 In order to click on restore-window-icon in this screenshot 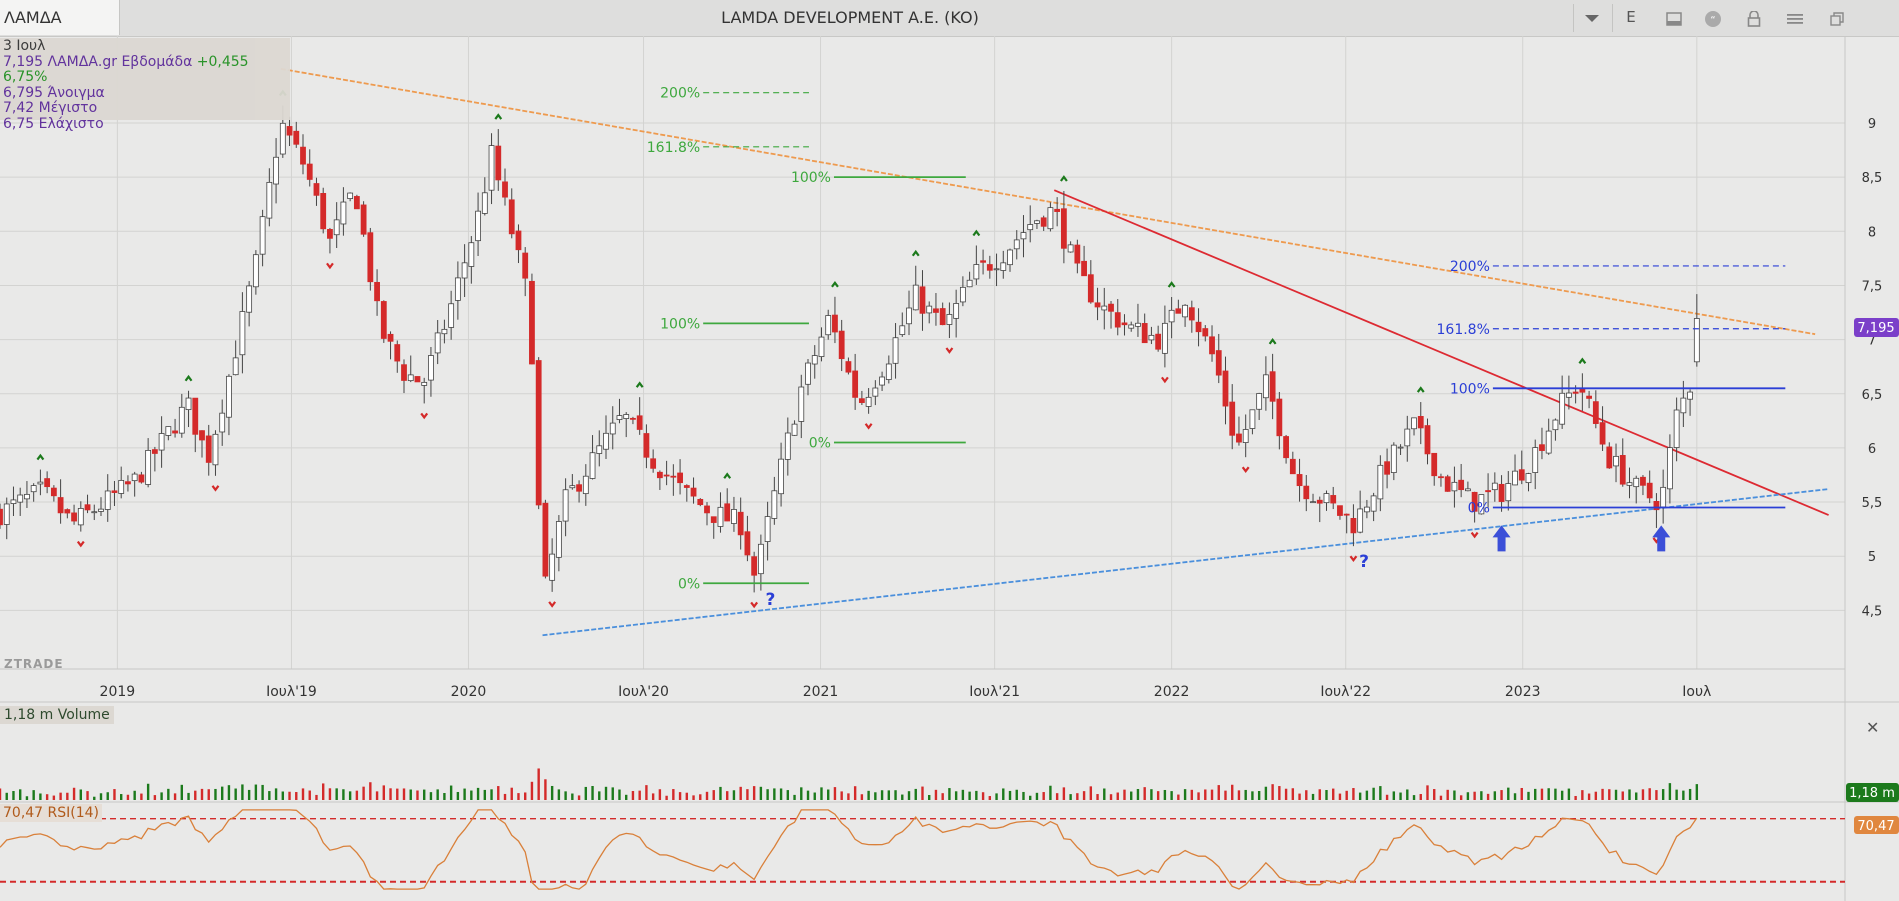, I will do `click(1837, 17)`.